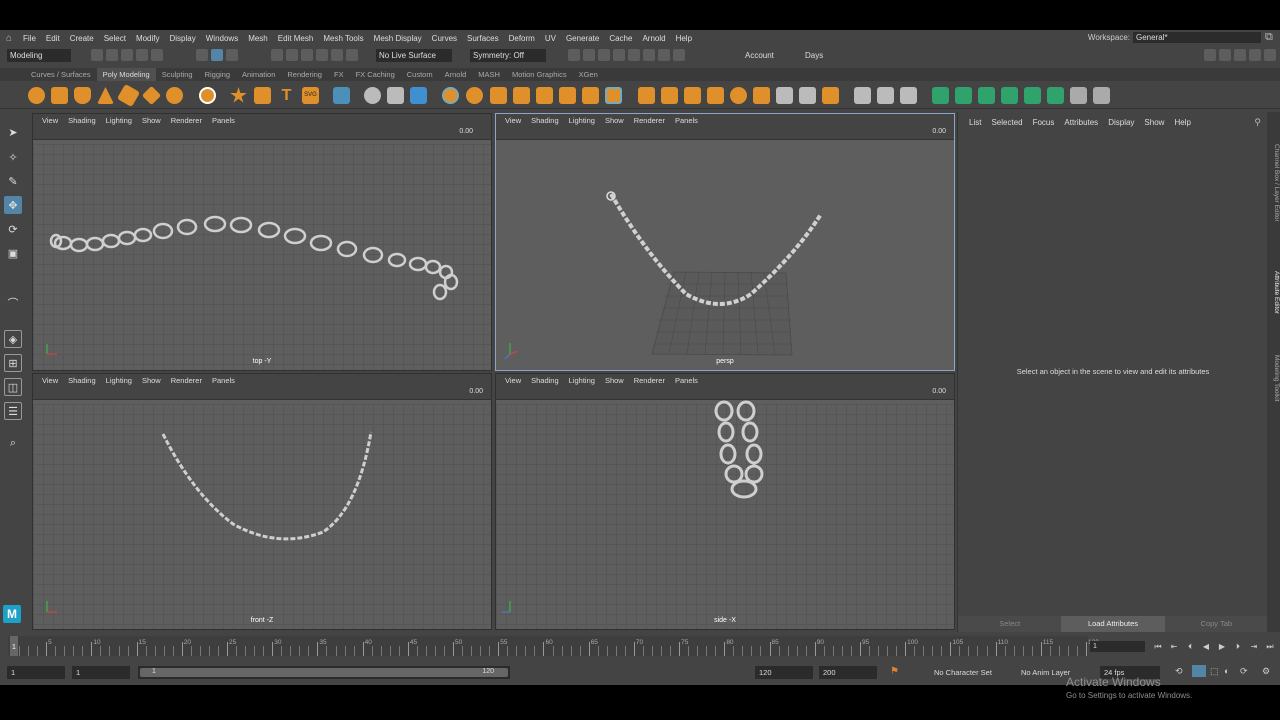 The height and width of the screenshot is (720, 1280). I want to click on tab-fx: FX, so click(339, 74).